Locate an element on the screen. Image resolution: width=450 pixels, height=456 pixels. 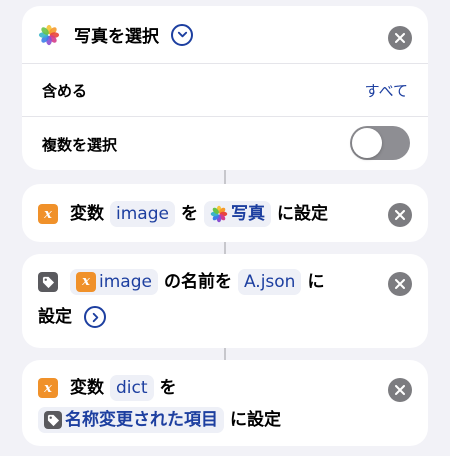
select-photos-header: 写真を選択 is located at coordinates (115, 34).